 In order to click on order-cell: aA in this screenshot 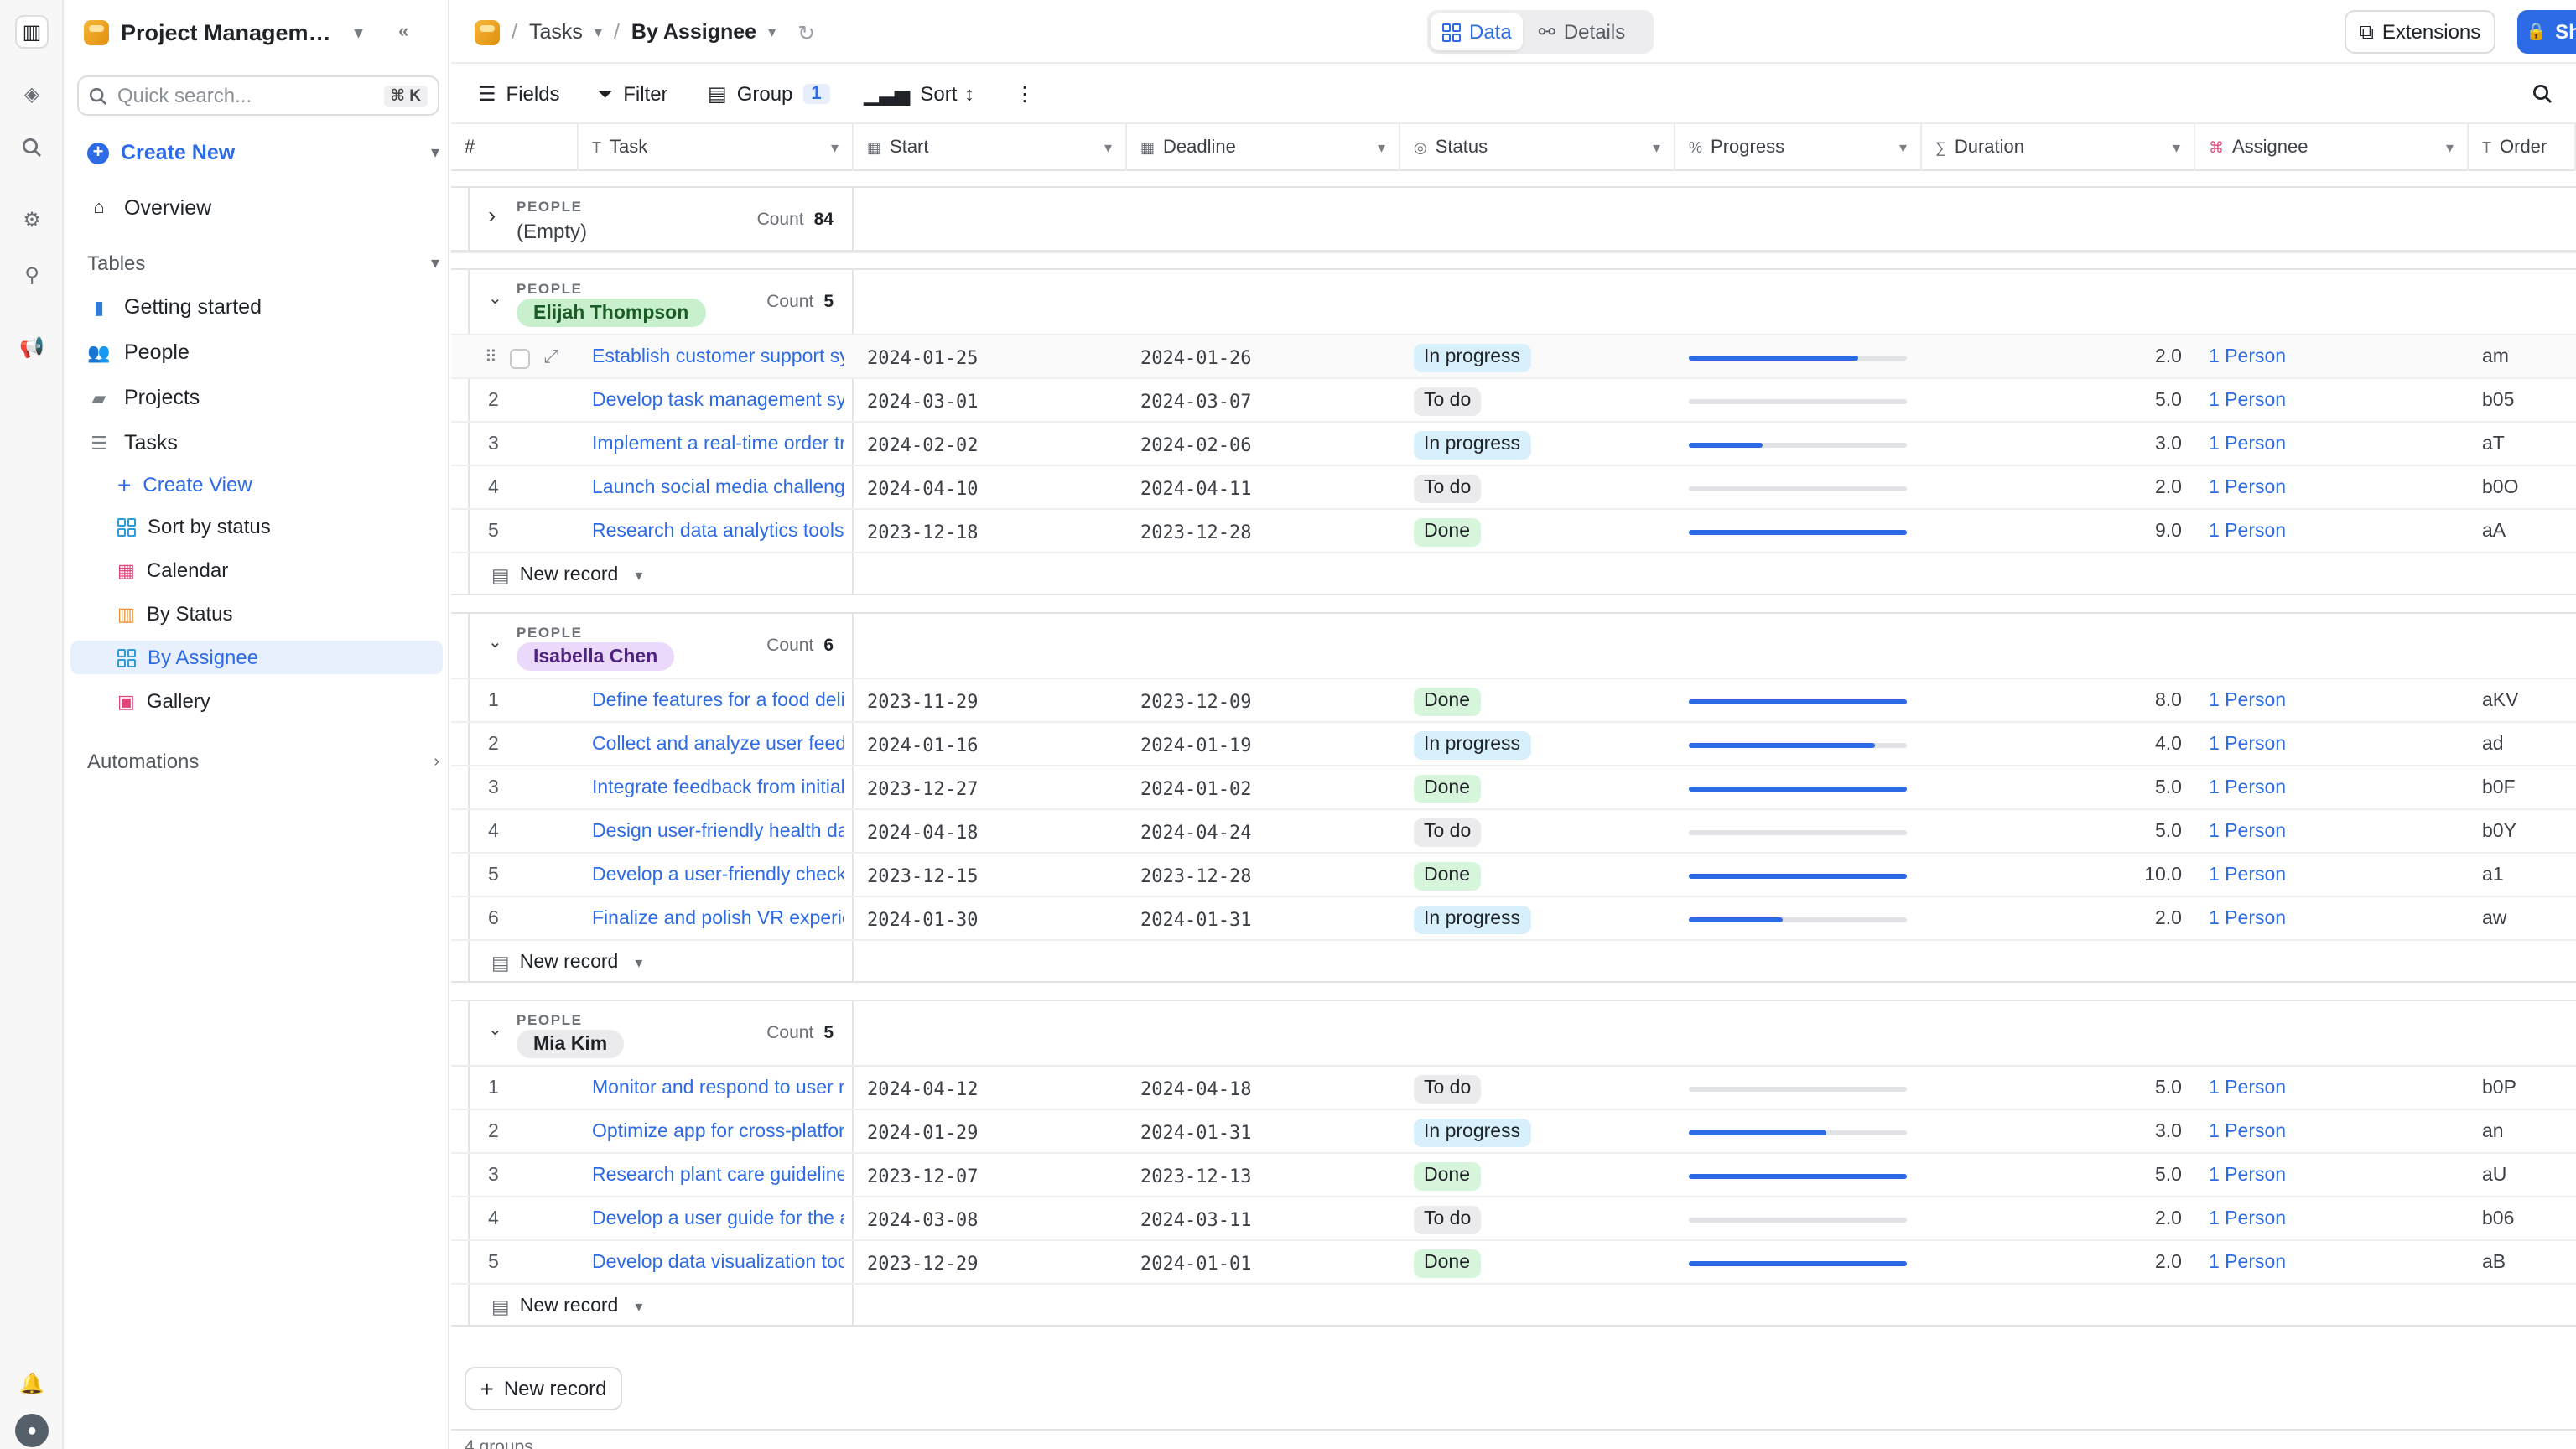, I will do `click(2524, 531)`.